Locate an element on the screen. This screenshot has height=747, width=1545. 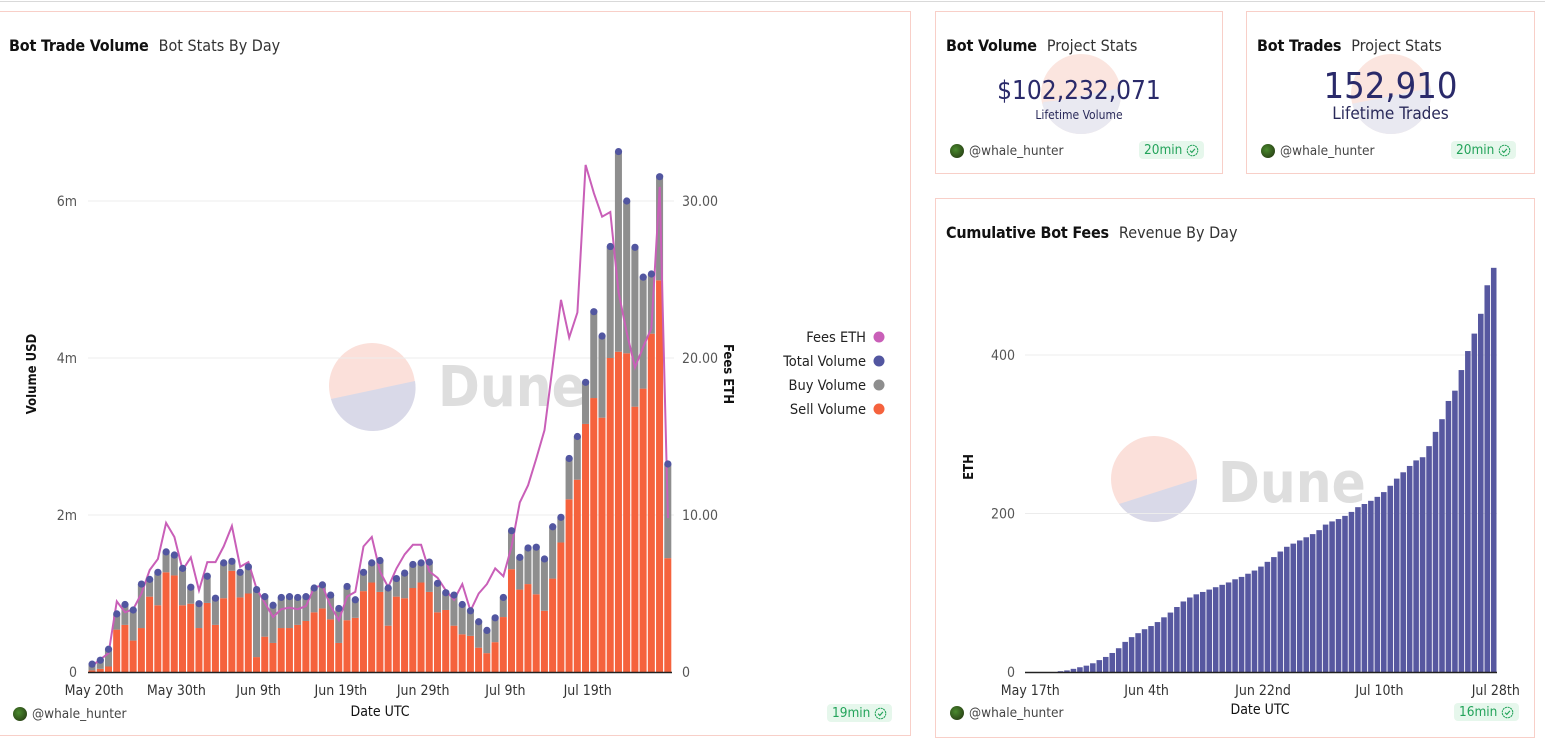
card-title-text: Bot Trades is located at coordinates (1299, 45).